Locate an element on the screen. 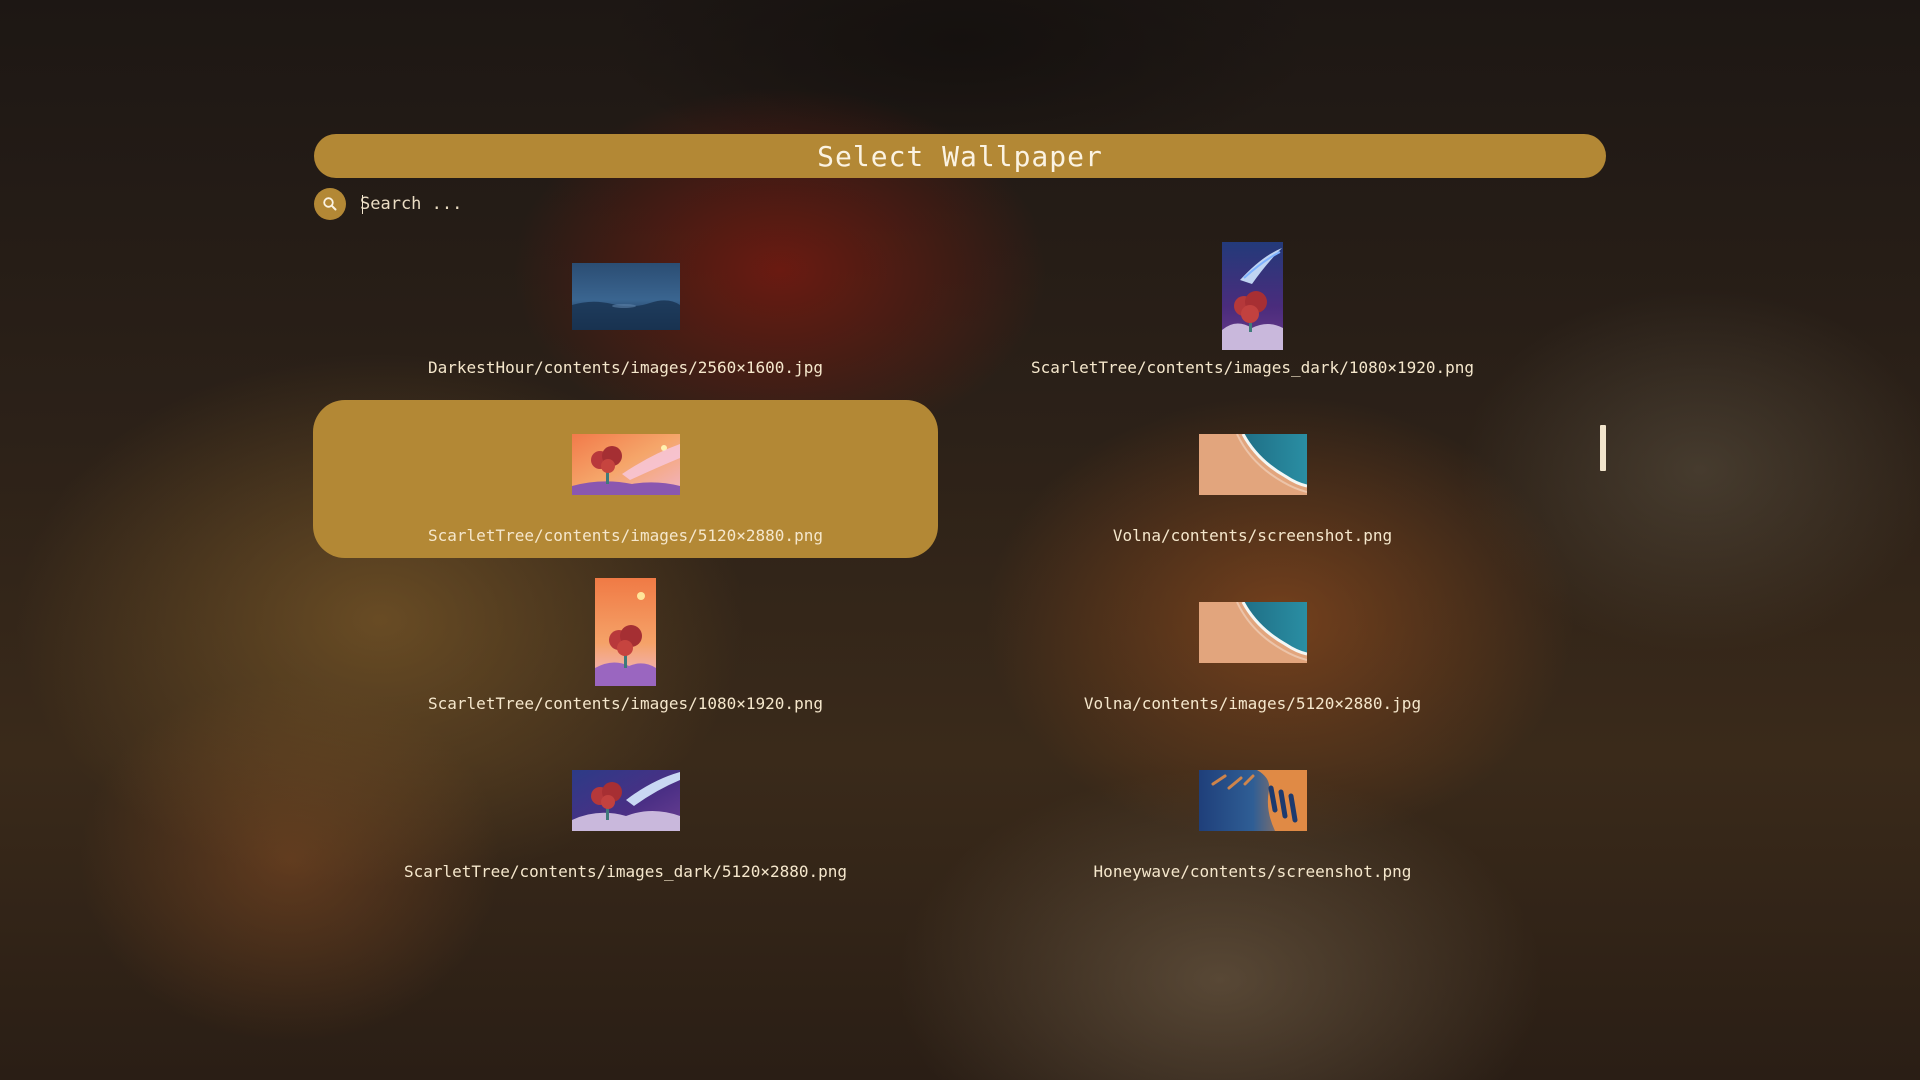 The width and height of the screenshot is (1920, 1080). wallpaper-thumbnail-scarlet-tree-dark-landscape is located at coordinates (625, 800).